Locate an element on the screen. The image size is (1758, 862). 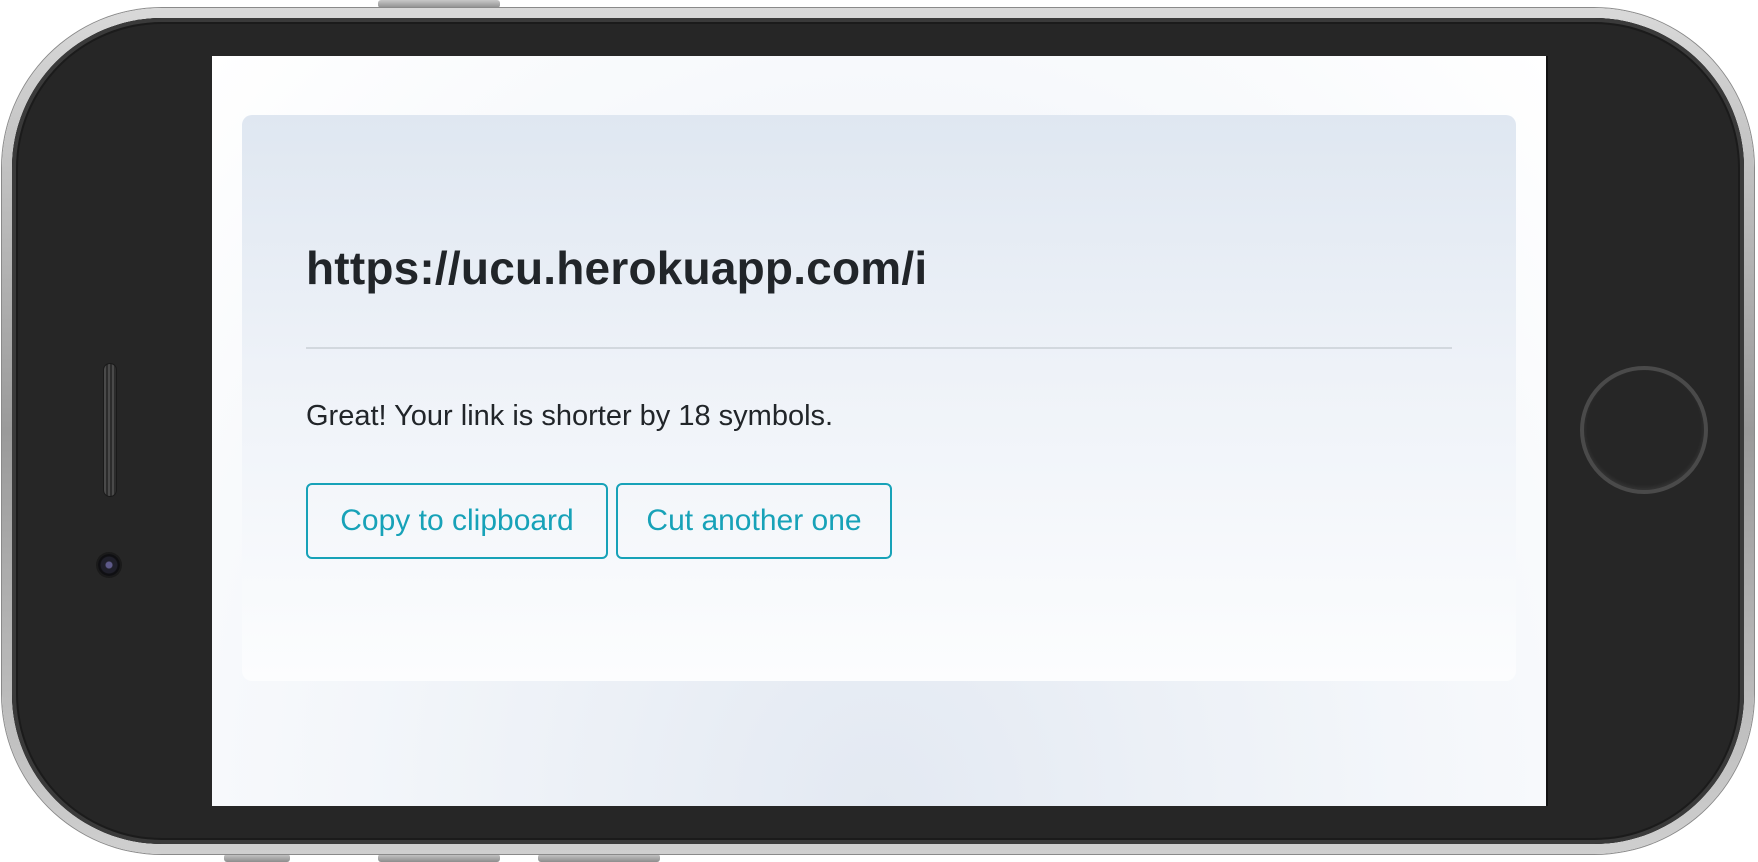
home-button-icon is located at coordinates (1644, 430).